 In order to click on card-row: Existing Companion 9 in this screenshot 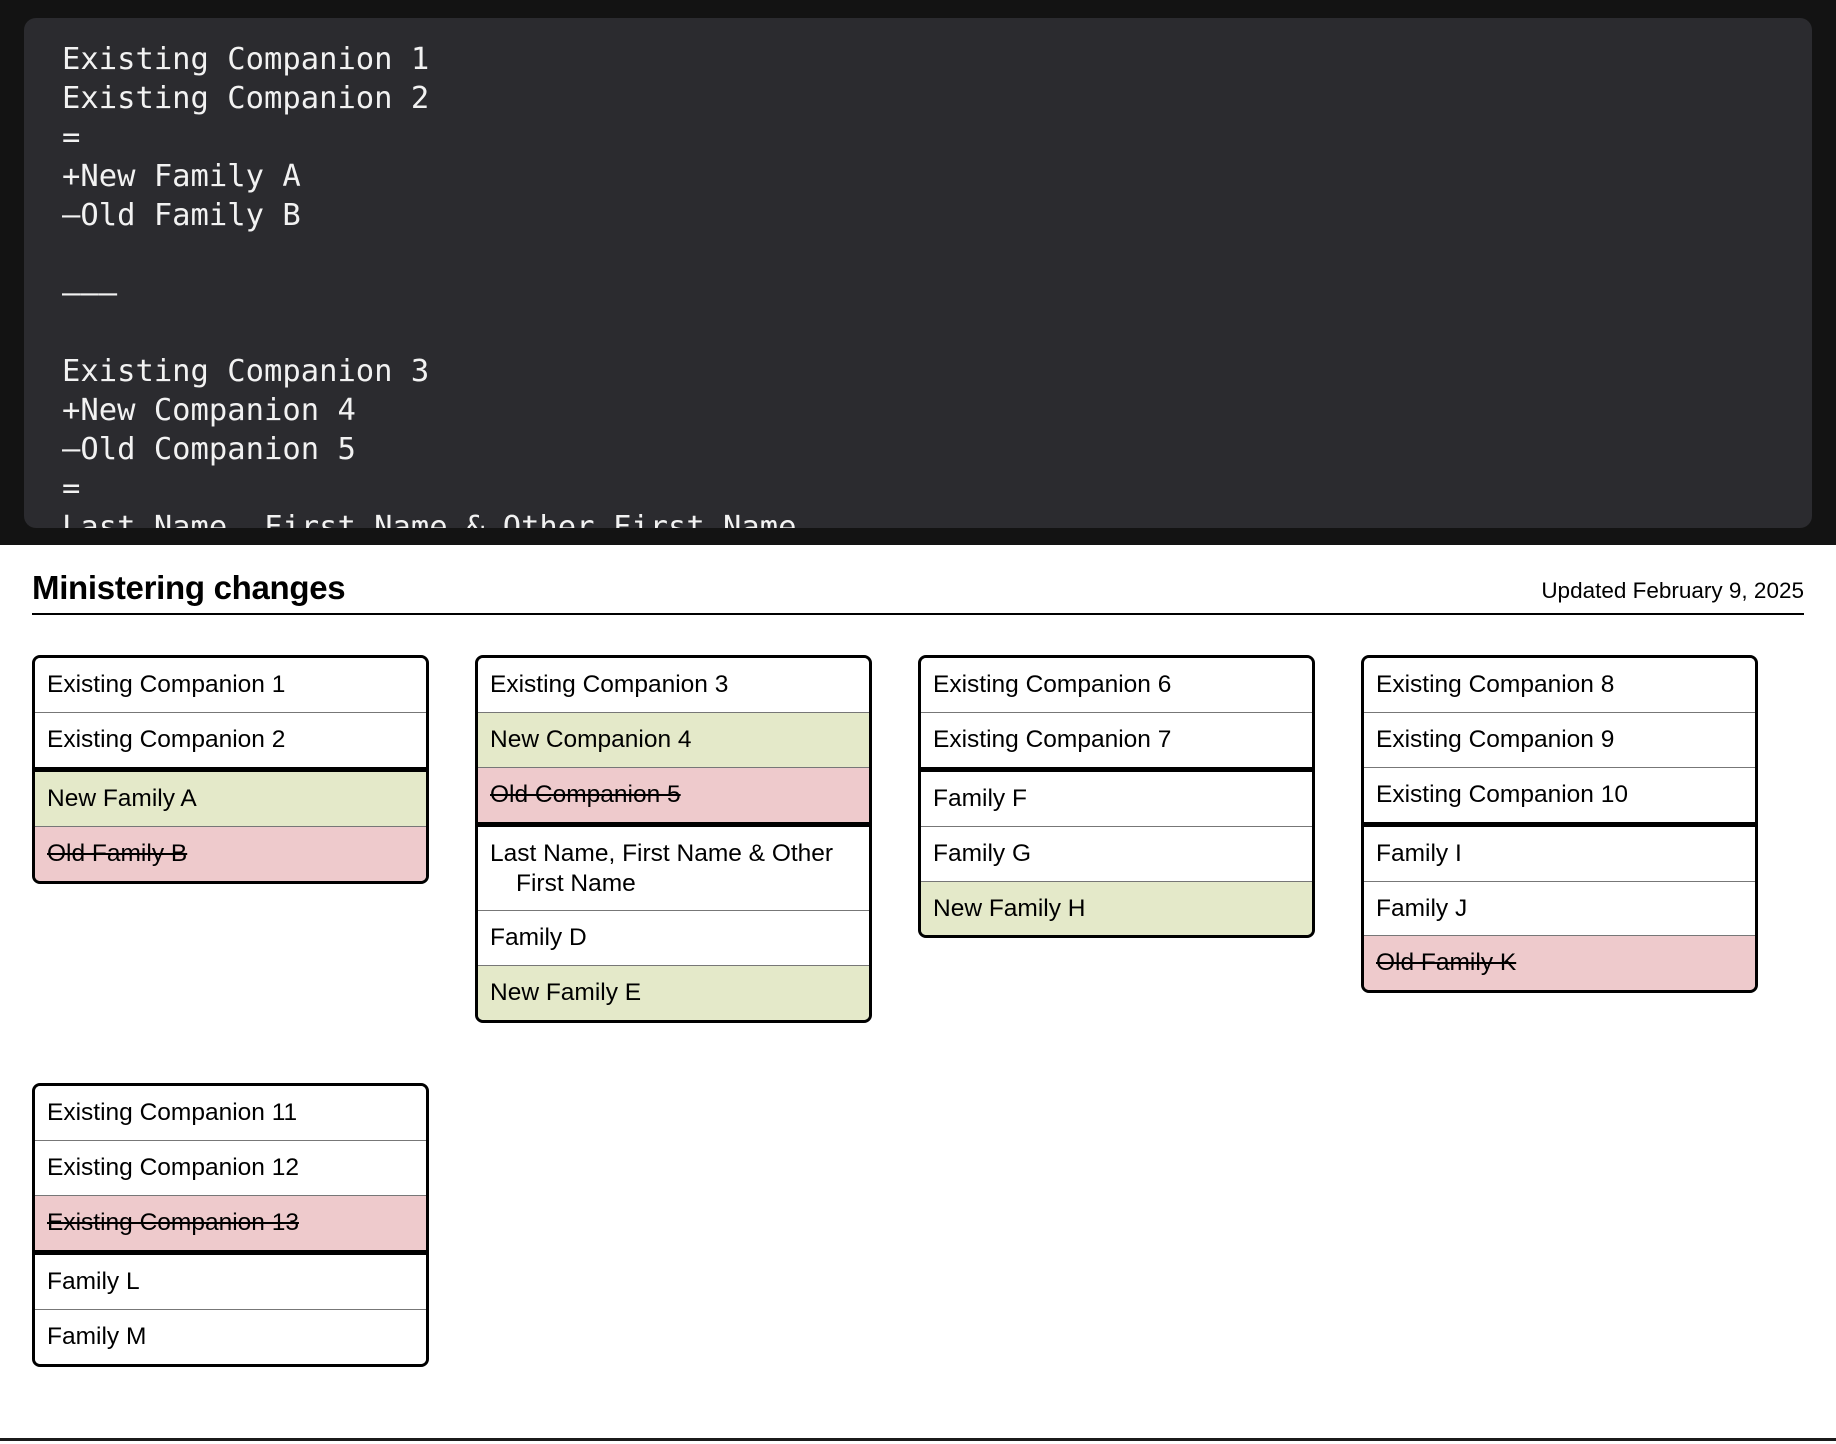, I will do `click(1559, 739)`.